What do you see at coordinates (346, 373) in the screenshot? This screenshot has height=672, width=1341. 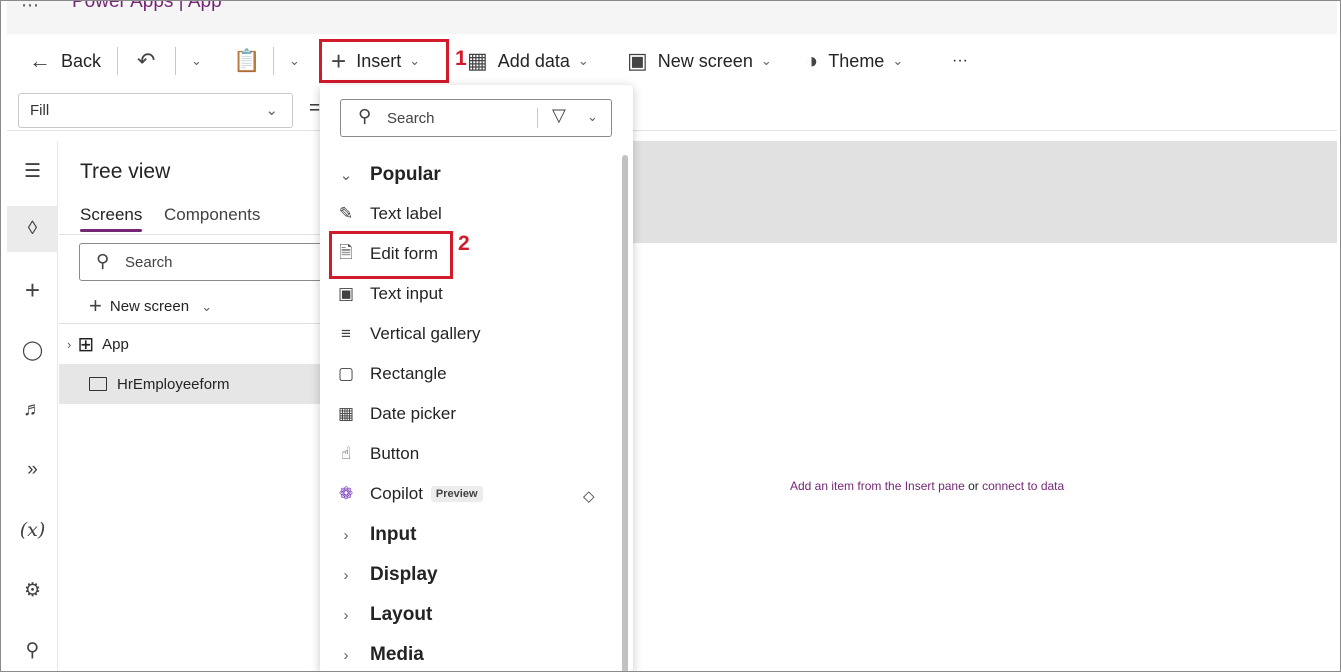 I see `rectangle-icon: ▢` at bounding box center [346, 373].